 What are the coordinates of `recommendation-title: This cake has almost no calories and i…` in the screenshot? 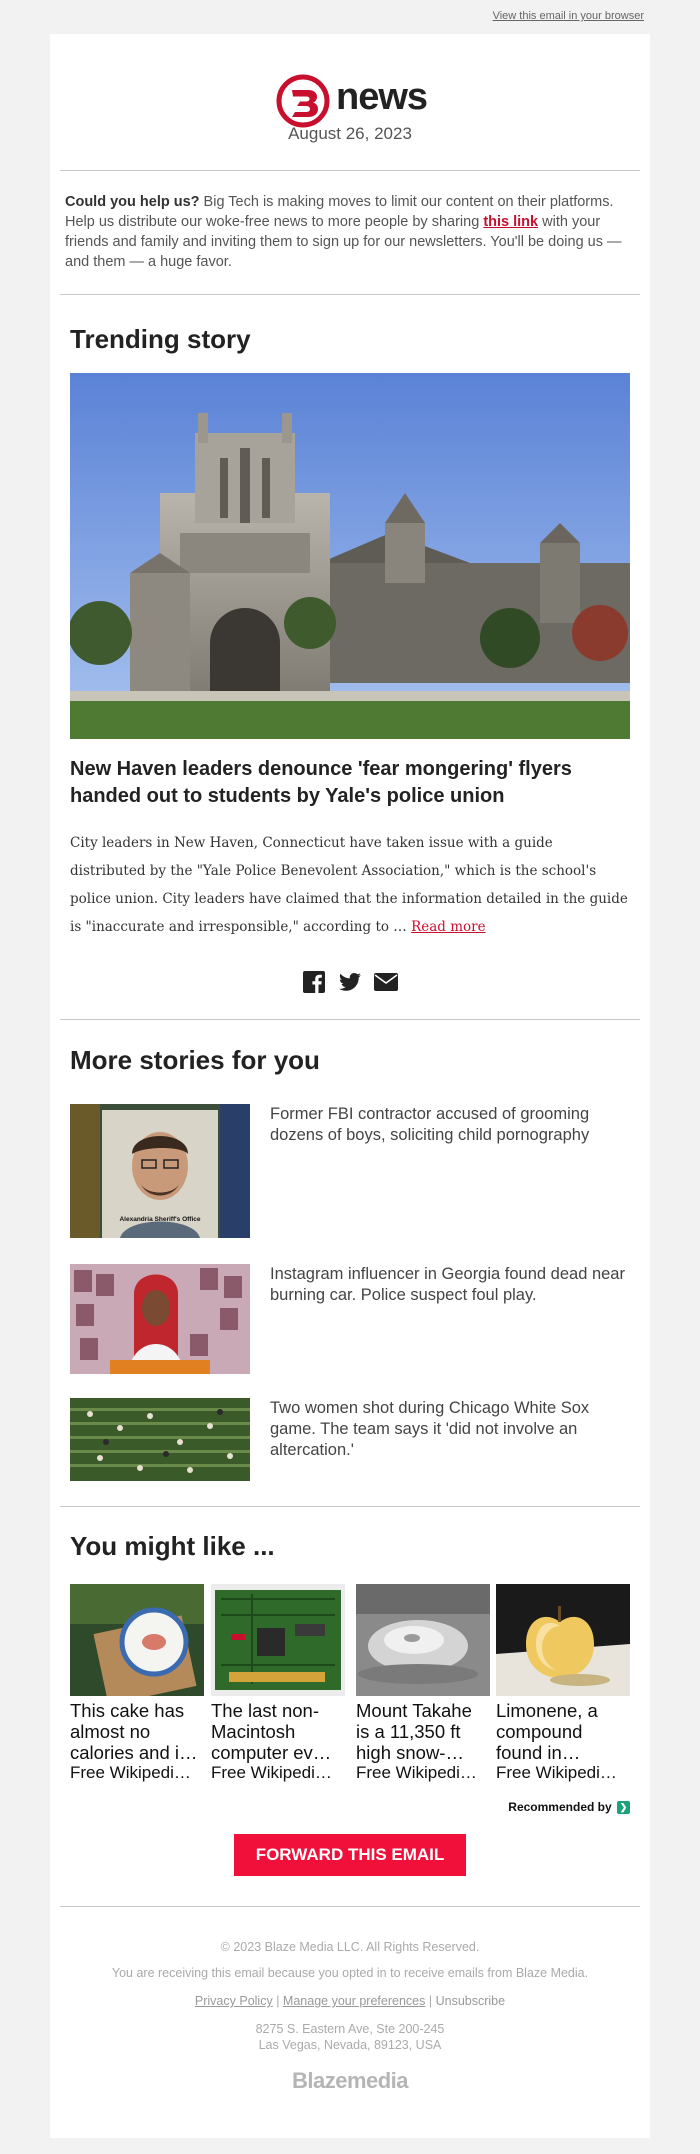 It's located at (137, 1731).